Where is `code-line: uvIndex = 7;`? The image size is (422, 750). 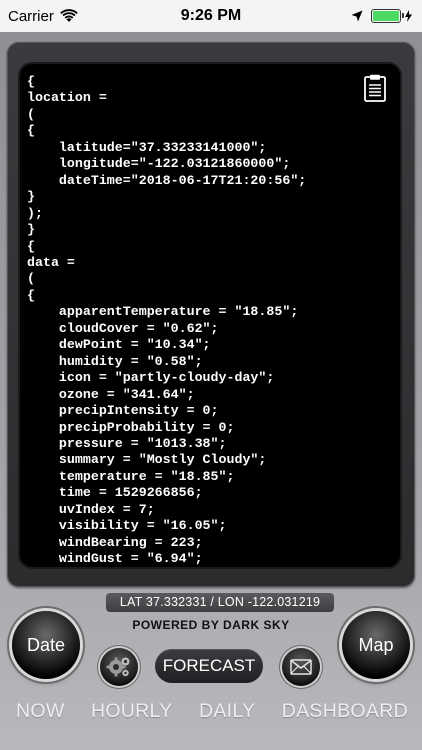
code-line: uvIndex = 7; is located at coordinates (91, 509).